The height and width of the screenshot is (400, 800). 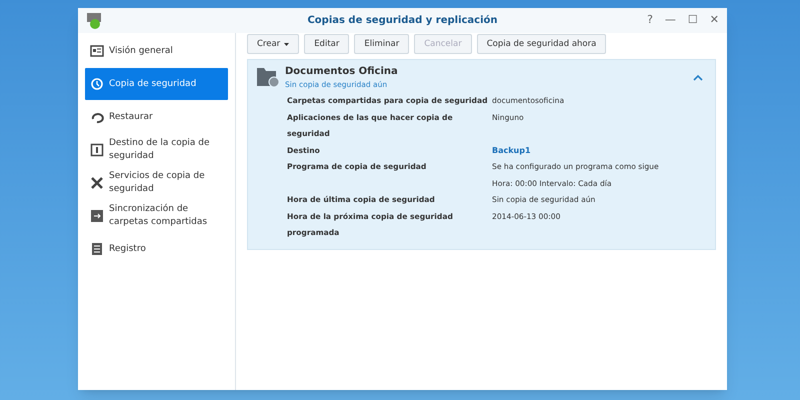 I want to click on toolbar-button: Editar, so click(x=327, y=44).